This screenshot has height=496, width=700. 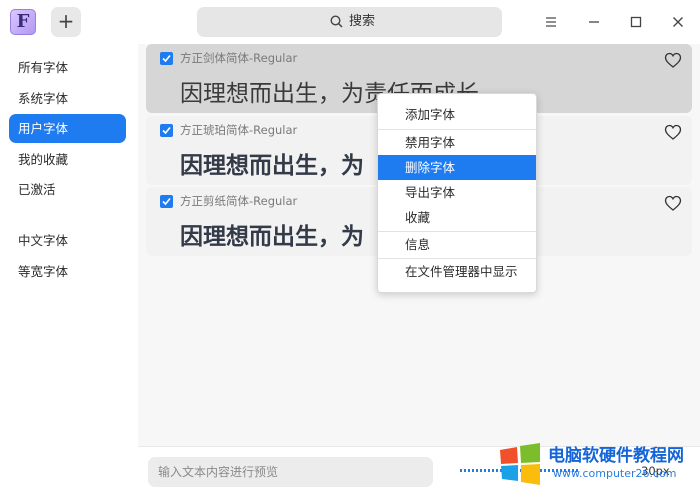 I want to click on watermark-title: 电脑软硬件教程网, so click(x=616, y=456).